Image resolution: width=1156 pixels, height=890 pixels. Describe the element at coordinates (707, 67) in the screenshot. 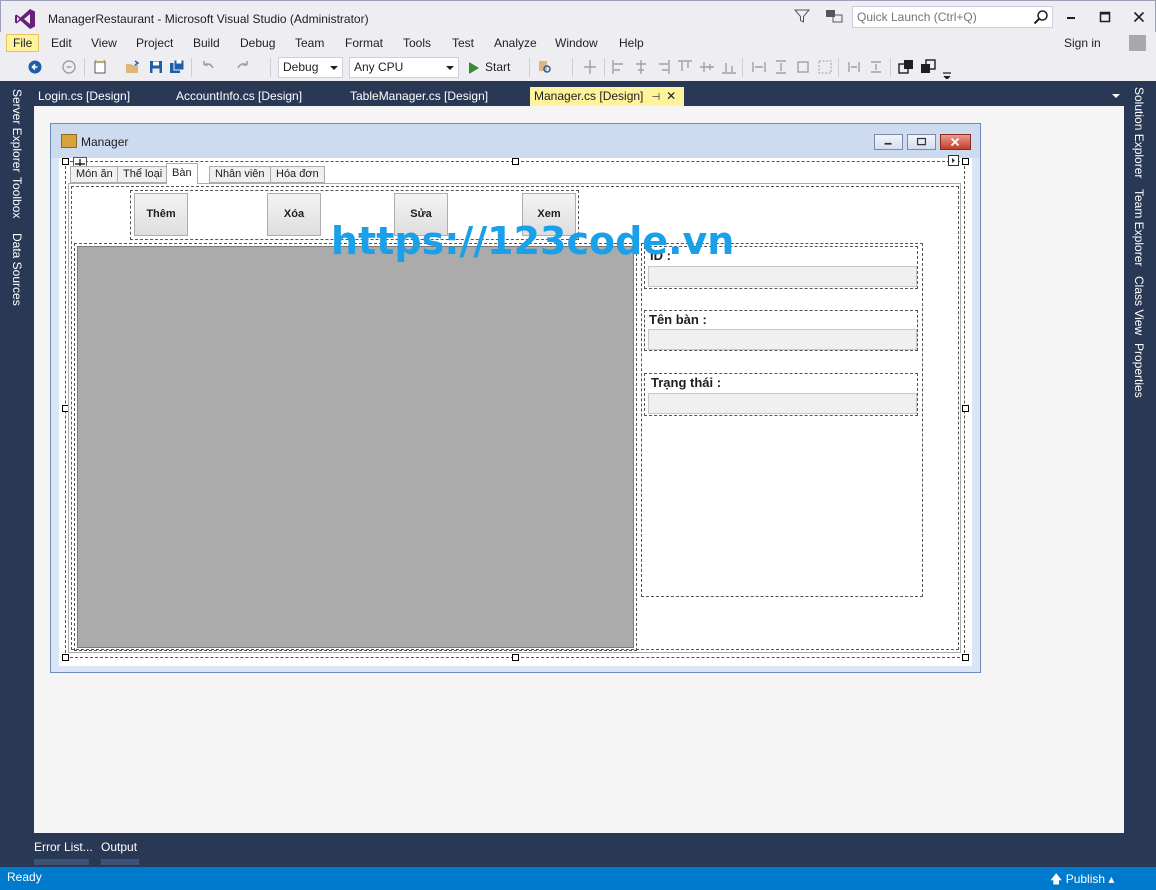

I see `align-middles-icon` at that location.